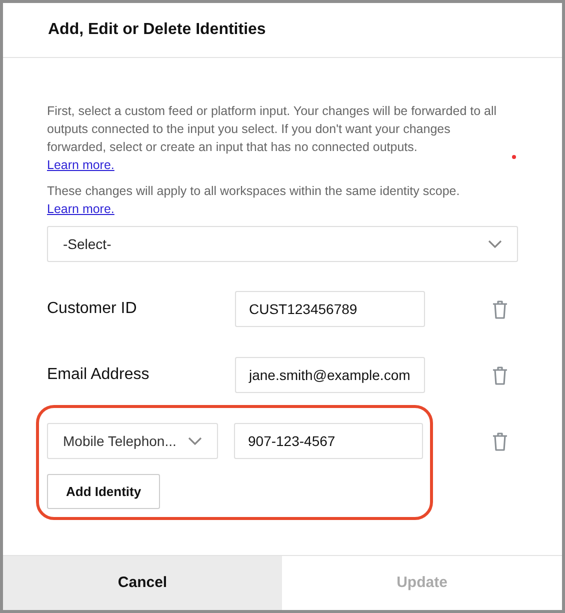 The image size is (565, 613). Describe the element at coordinates (98, 375) in the screenshot. I see `identity-label: Email Address` at that location.